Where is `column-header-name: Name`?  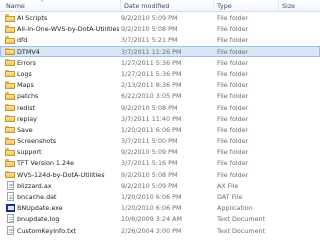 column-header-name: Name is located at coordinates (15, 6).